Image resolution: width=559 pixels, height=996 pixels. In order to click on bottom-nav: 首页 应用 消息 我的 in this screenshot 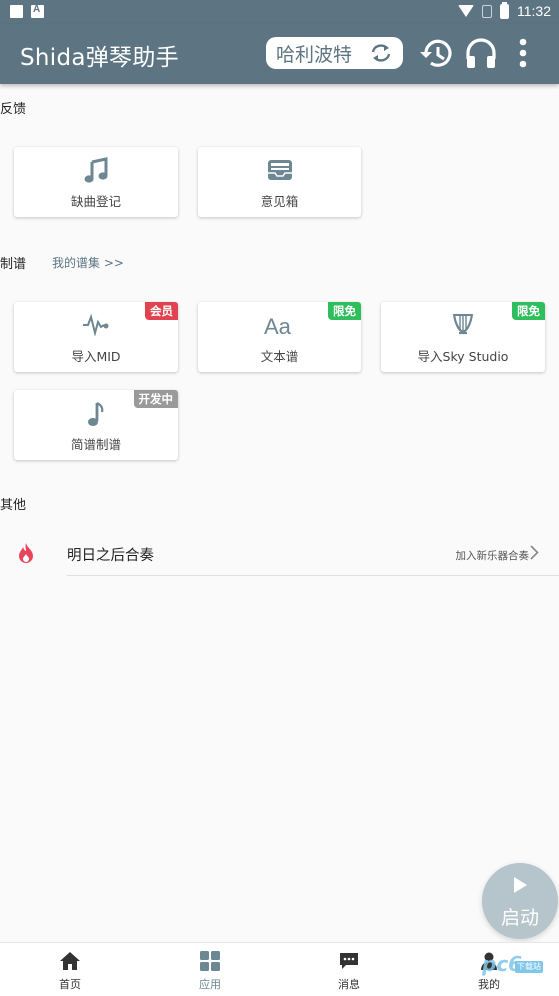, I will do `click(279, 969)`.